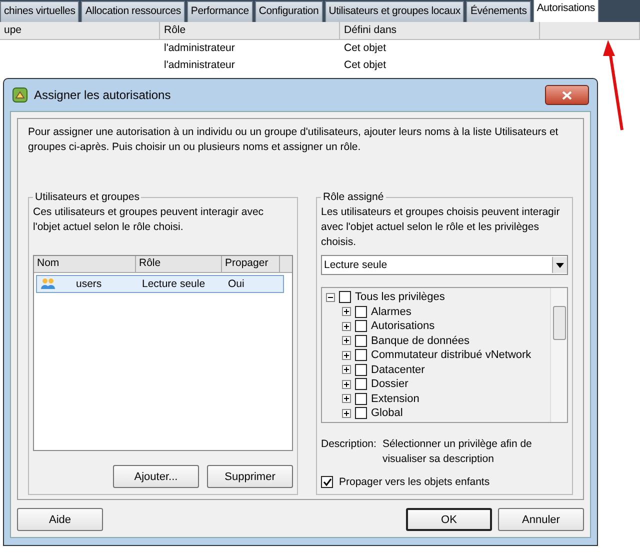 Image resolution: width=640 pixels, height=556 pixels. I want to click on user-name: users, so click(89, 284).